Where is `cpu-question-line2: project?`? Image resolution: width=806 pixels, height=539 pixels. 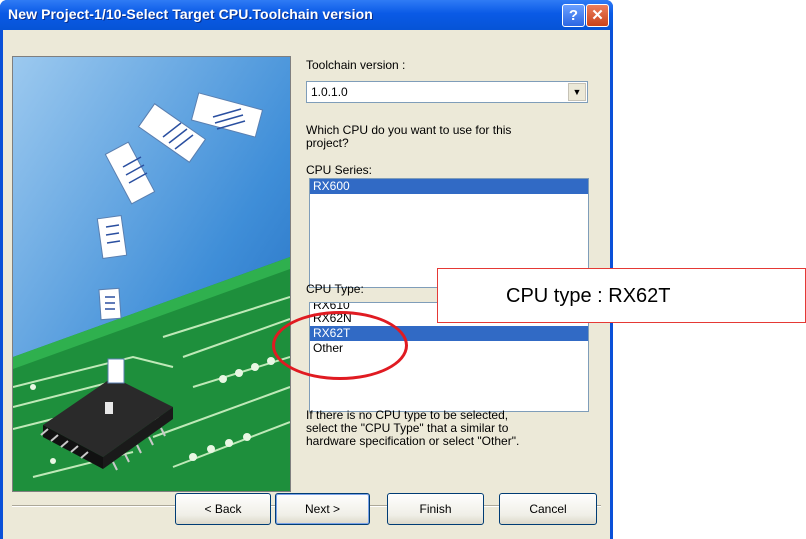
cpu-question-line2: project? is located at coordinates (327, 143).